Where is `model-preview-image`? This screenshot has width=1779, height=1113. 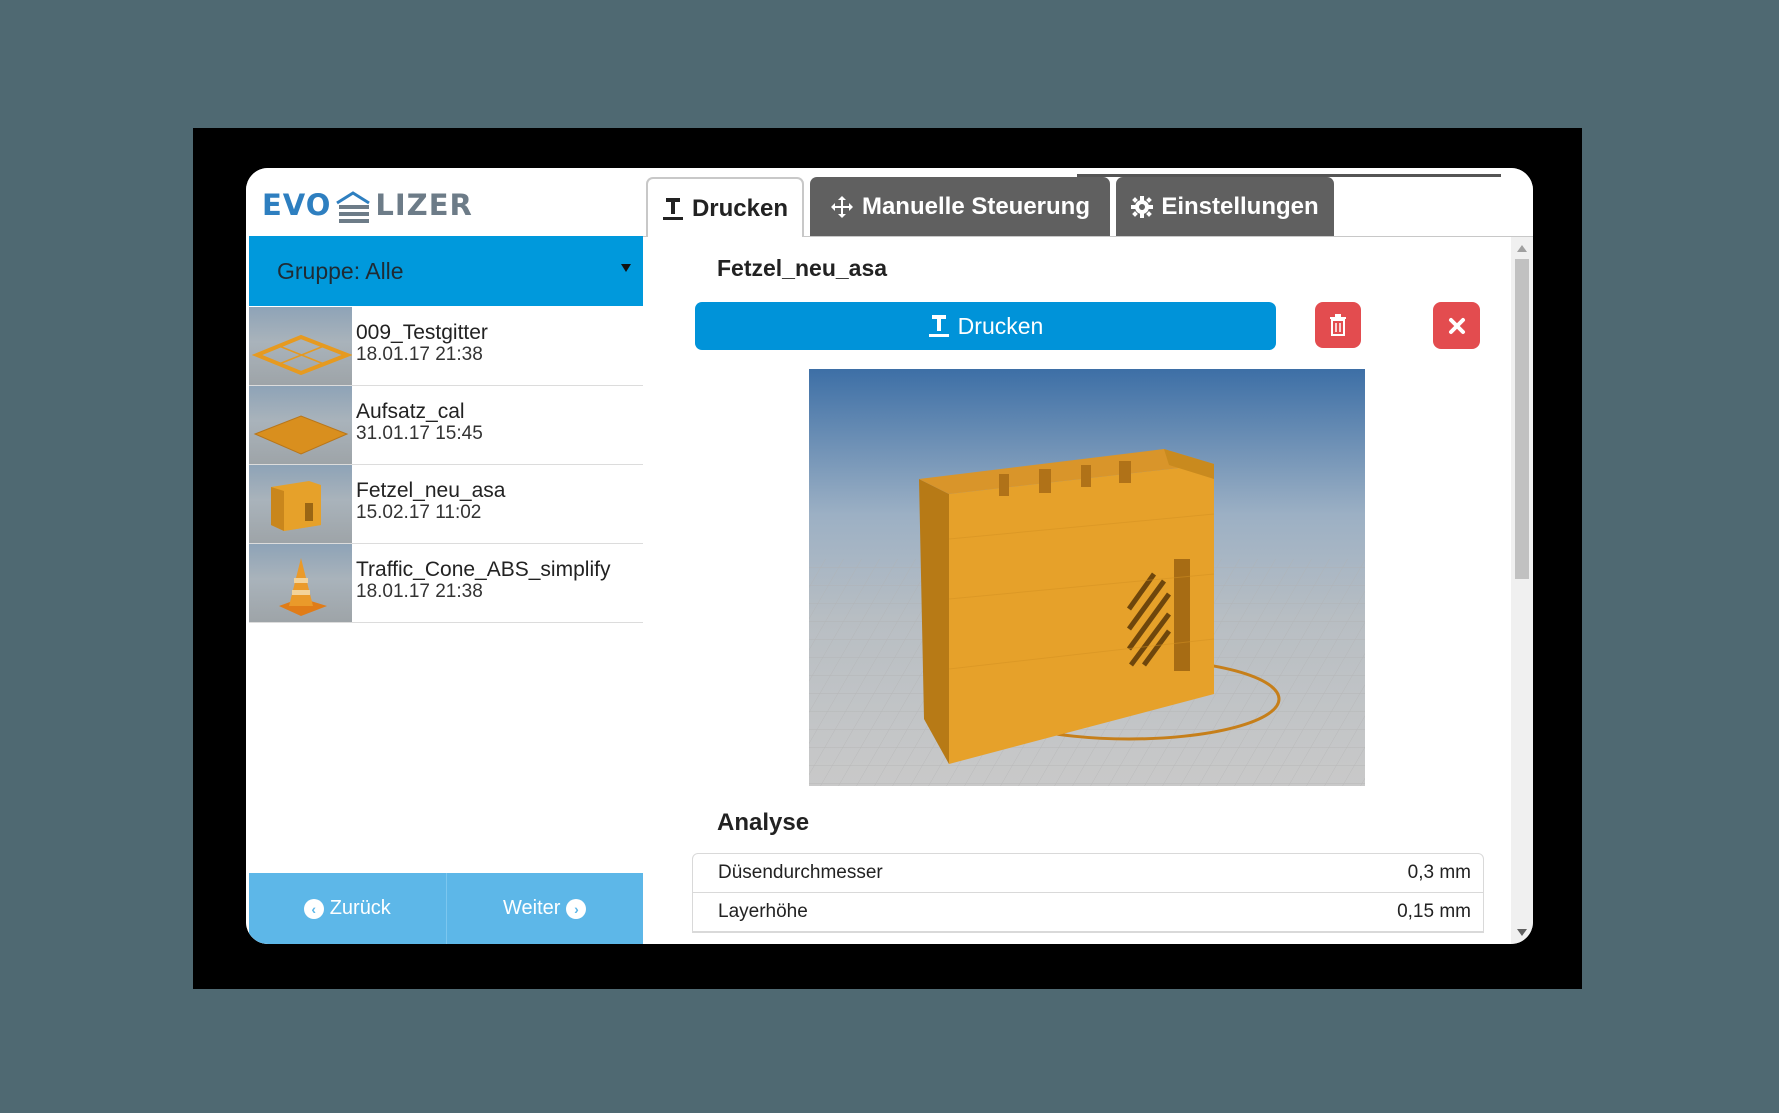
model-preview-image is located at coordinates (1087, 577).